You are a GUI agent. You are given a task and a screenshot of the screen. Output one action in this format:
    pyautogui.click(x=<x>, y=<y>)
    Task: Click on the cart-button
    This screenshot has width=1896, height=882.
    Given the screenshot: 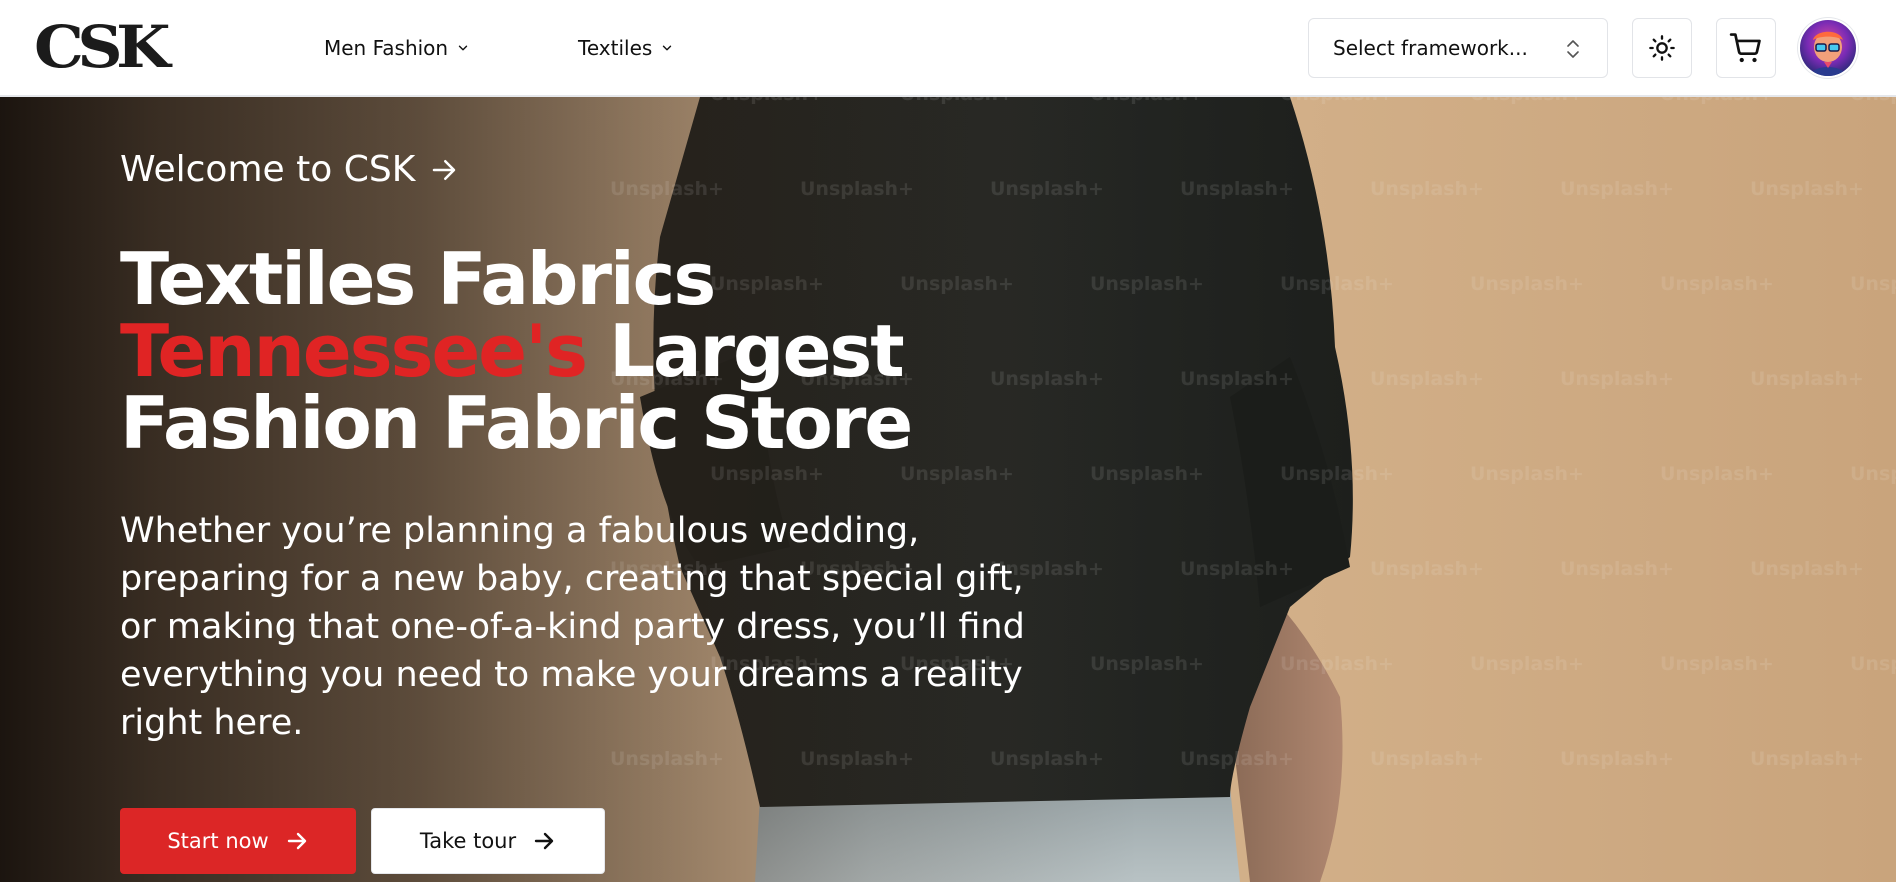 What is the action you would take?
    pyautogui.click(x=1746, y=48)
    